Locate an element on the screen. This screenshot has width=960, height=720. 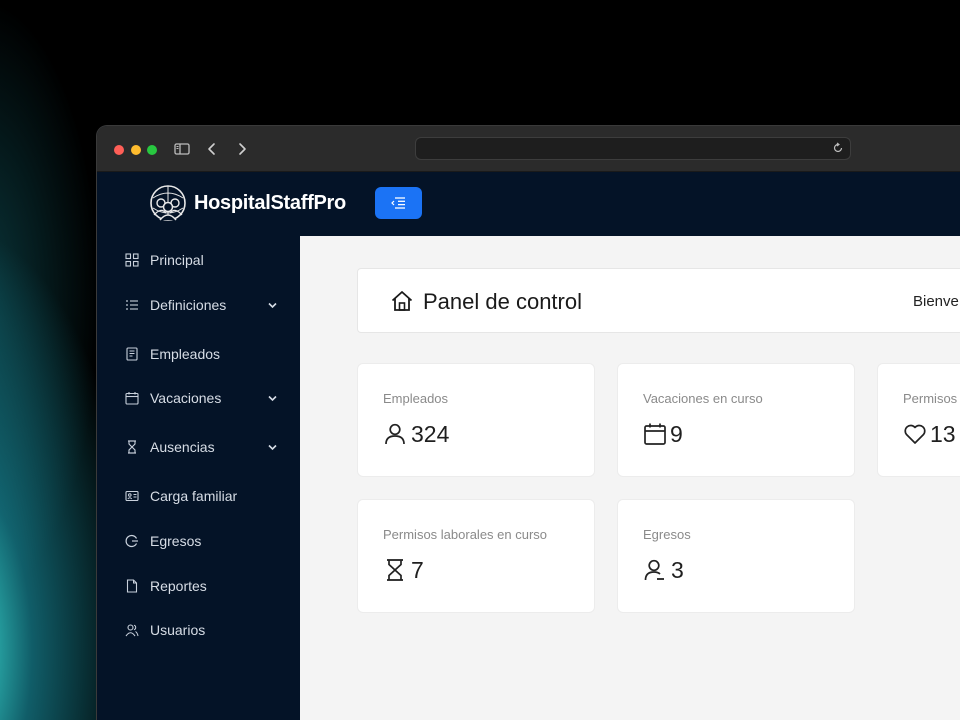
users-icon is located at coordinates (132, 630).